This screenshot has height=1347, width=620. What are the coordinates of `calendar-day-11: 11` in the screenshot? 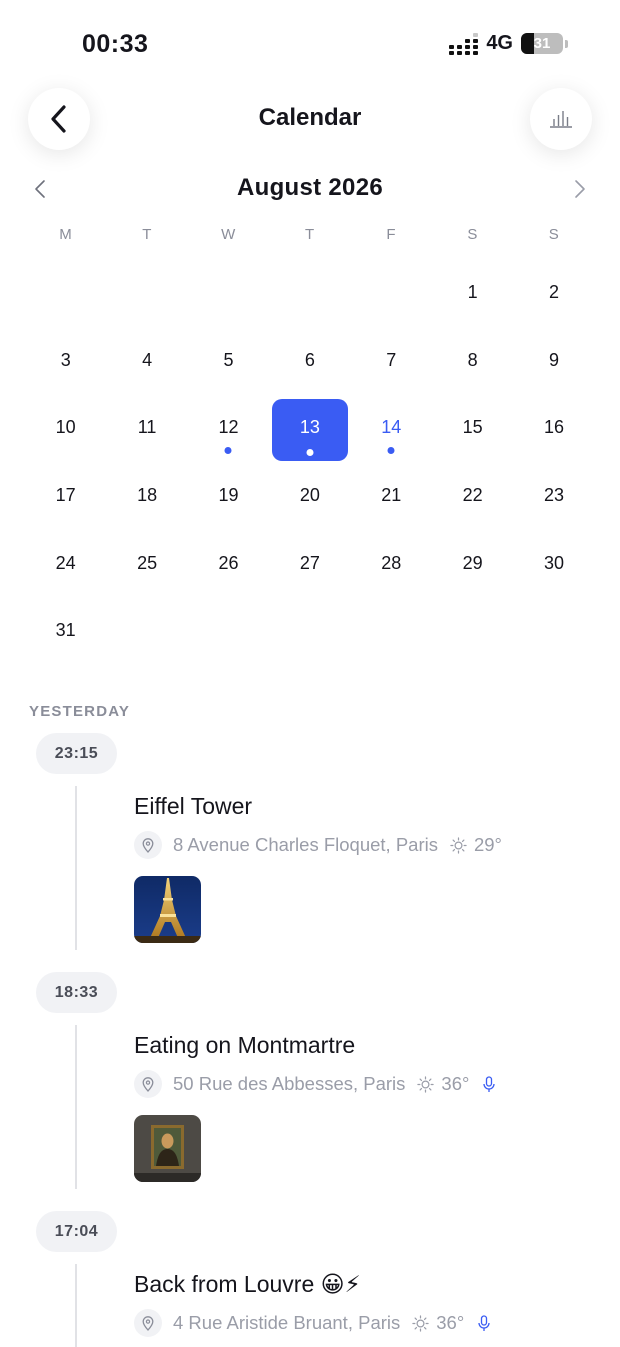 It's located at (146, 429).